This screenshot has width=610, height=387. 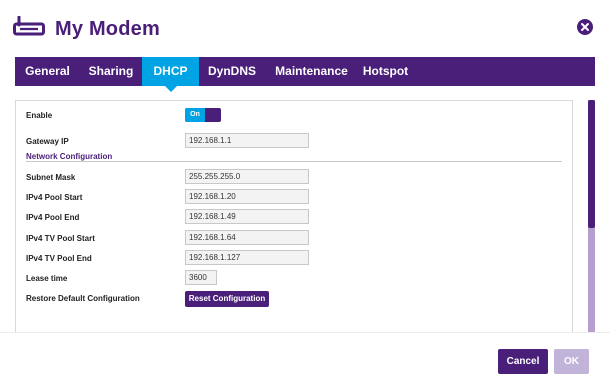 What do you see at coordinates (591, 164) in the screenshot?
I see `scrollbar-thumb` at bounding box center [591, 164].